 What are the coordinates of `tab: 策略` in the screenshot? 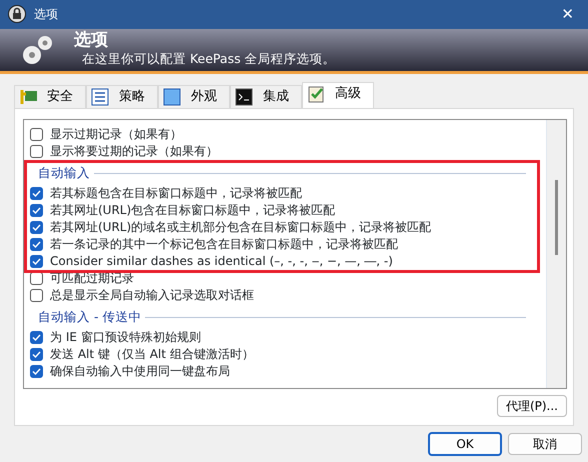 It's located at (122, 96).